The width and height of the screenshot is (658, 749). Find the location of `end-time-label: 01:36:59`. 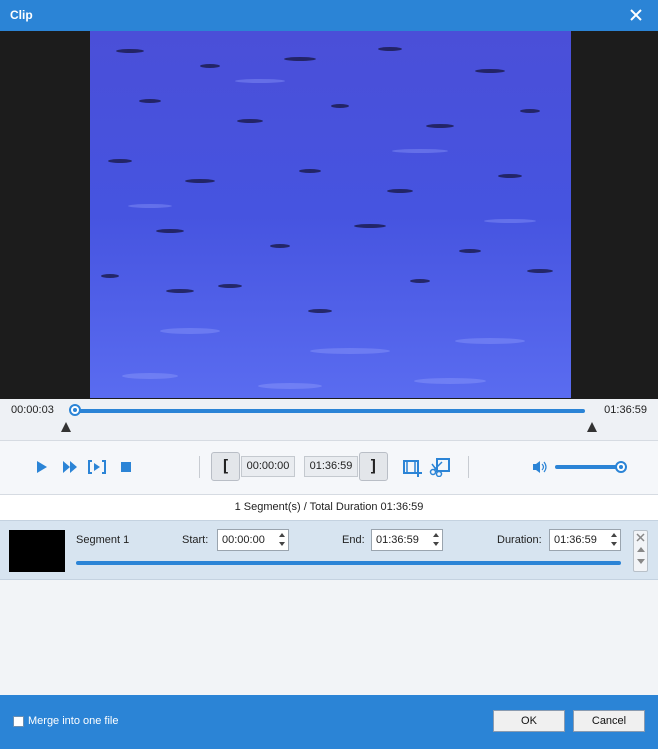

end-time-label: 01:36:59 is located at coordinates (625, 410).